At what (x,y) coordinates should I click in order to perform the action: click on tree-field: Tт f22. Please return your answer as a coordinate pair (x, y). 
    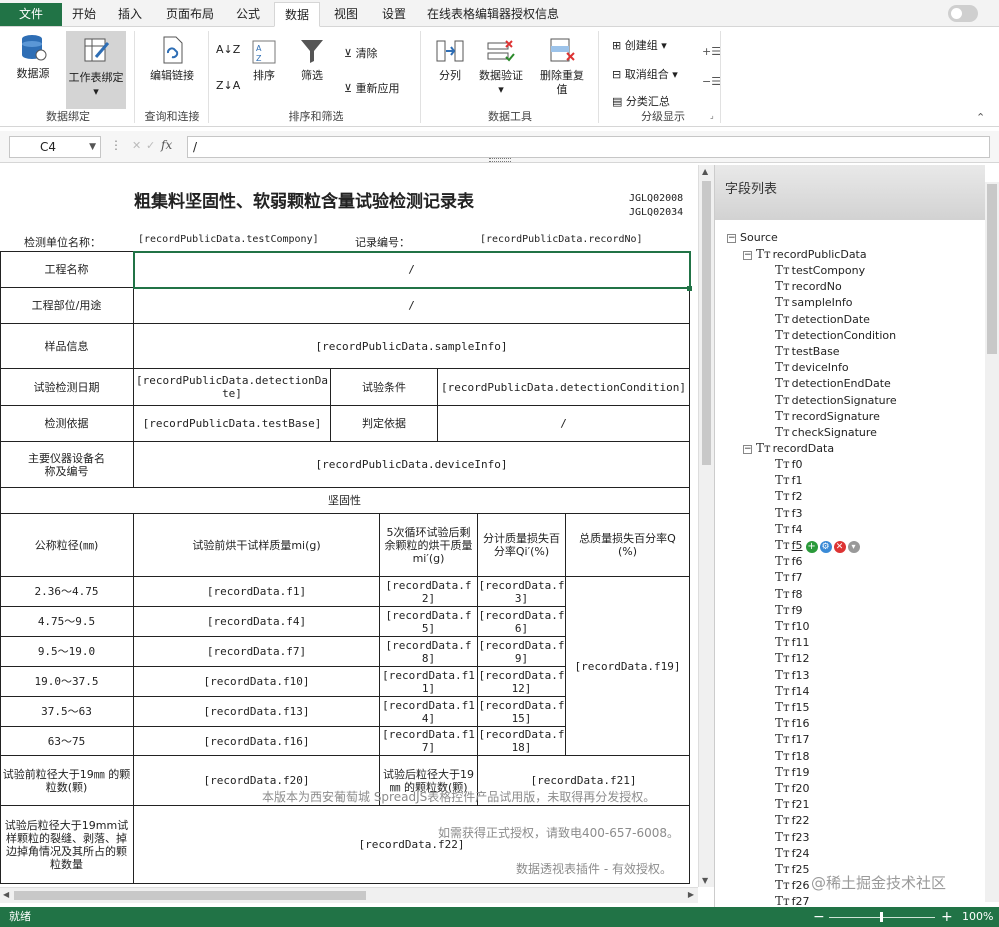
    Looking at the image, I should click on (792, 820).